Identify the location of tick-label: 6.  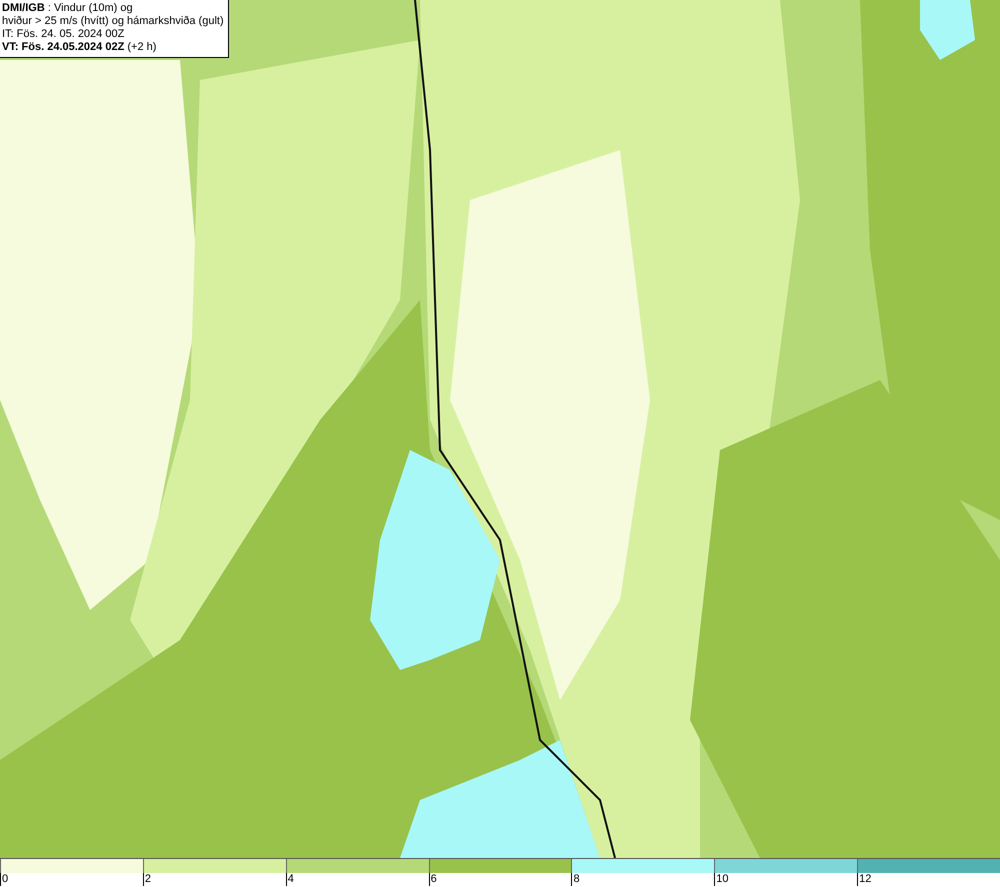
(432, 879).